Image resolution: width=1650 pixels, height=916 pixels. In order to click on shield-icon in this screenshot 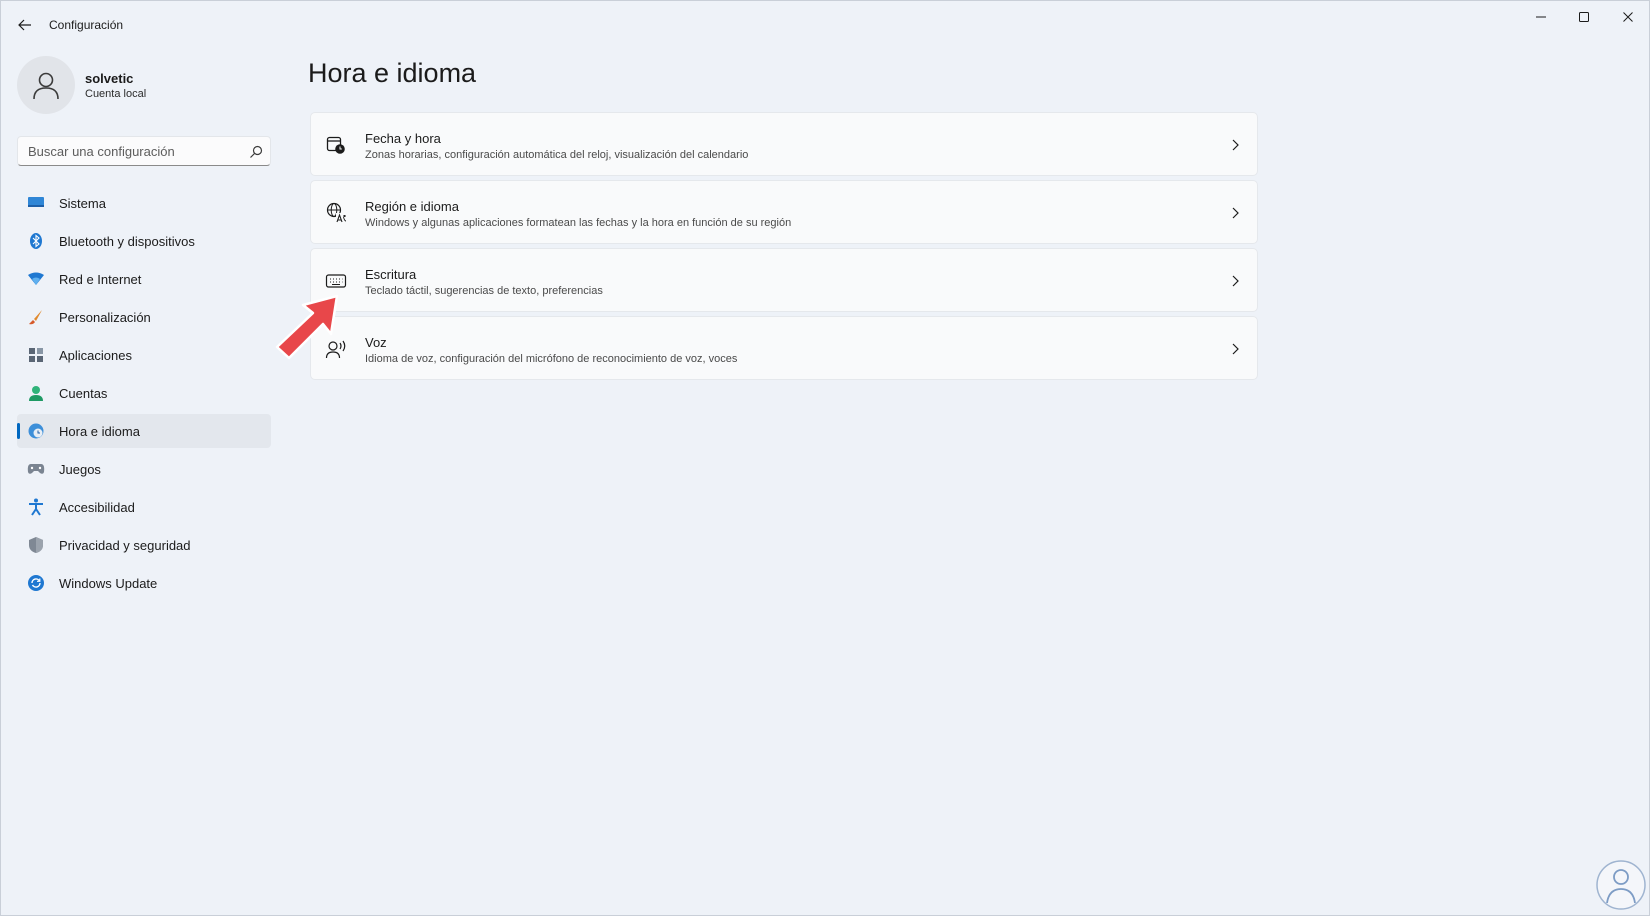, I will do `click(36, 545)`.